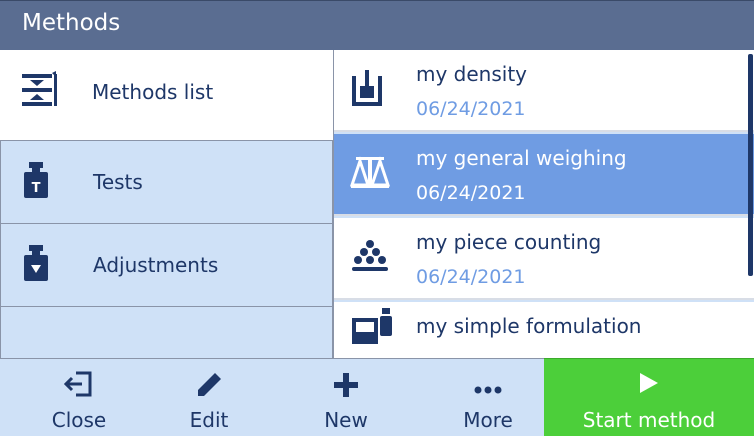 This screenshot has height=436, width=754. I want to click on list-scrollbar, so click(750, 165).